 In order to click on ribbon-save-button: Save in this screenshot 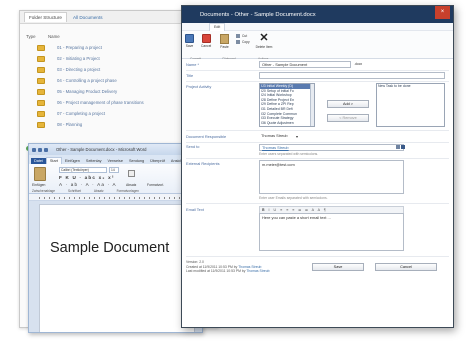, I will do `click(189, 41)`.